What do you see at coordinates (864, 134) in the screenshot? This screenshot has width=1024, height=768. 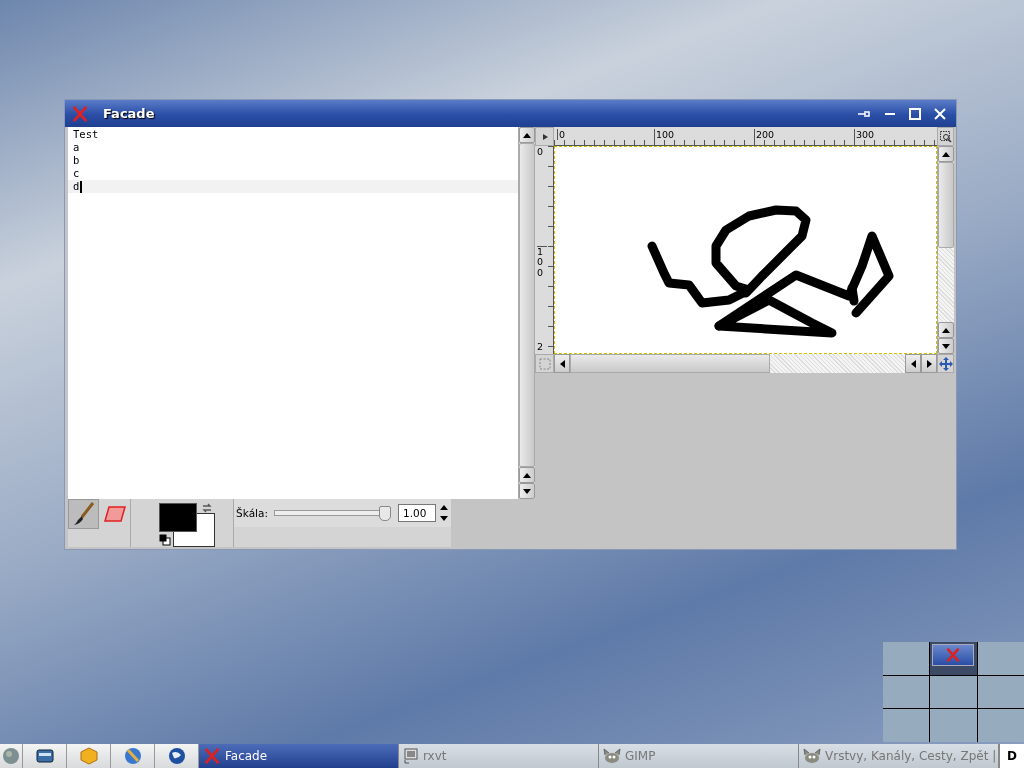 I see `ruler-number: 300` at bounding box center [864, 134].